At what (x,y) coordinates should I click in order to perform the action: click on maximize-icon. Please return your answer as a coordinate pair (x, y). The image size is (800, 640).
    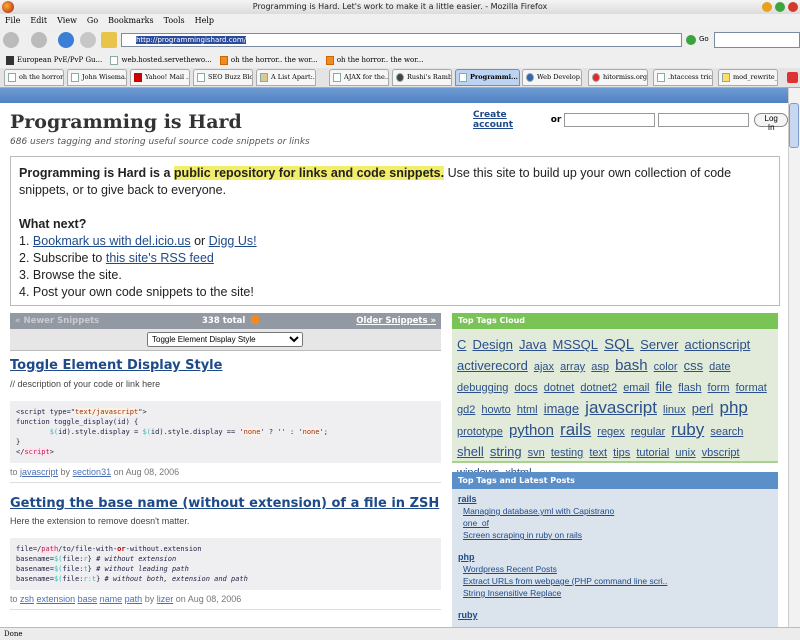
    Looking at the image, I should click on (780, 7).